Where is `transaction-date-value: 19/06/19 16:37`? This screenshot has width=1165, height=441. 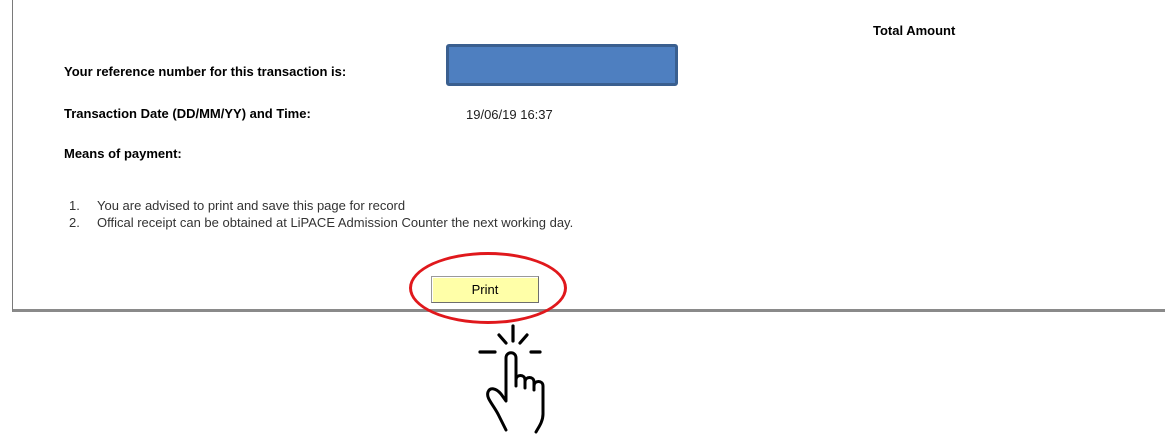 transaction-date-value: 19/06/19 16:37 is located at coordinates (509, 114).